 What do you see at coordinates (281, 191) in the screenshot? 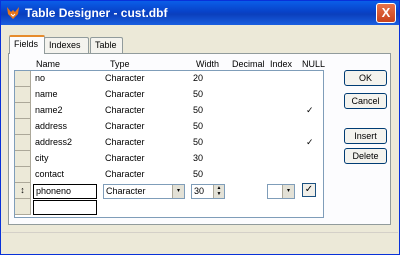
I see `field-index-select: ▾` at bounding box center [281, 191].